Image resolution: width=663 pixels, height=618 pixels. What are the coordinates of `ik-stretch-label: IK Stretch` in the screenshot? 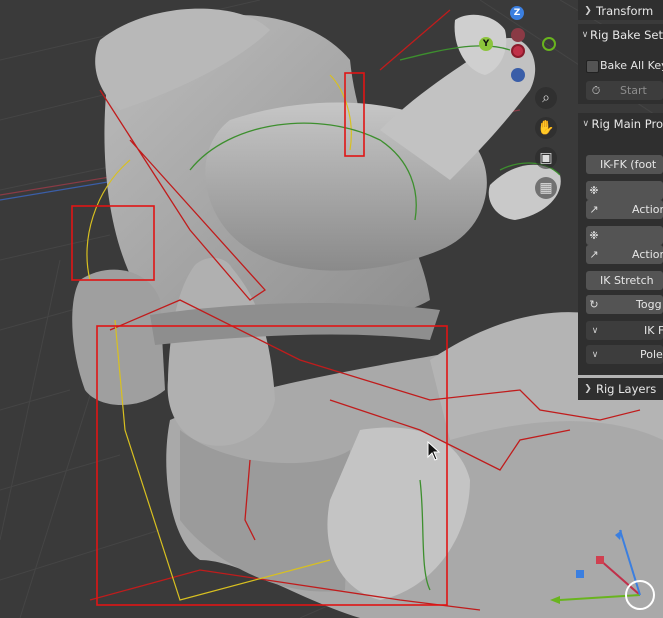 It's located at (627, 280).